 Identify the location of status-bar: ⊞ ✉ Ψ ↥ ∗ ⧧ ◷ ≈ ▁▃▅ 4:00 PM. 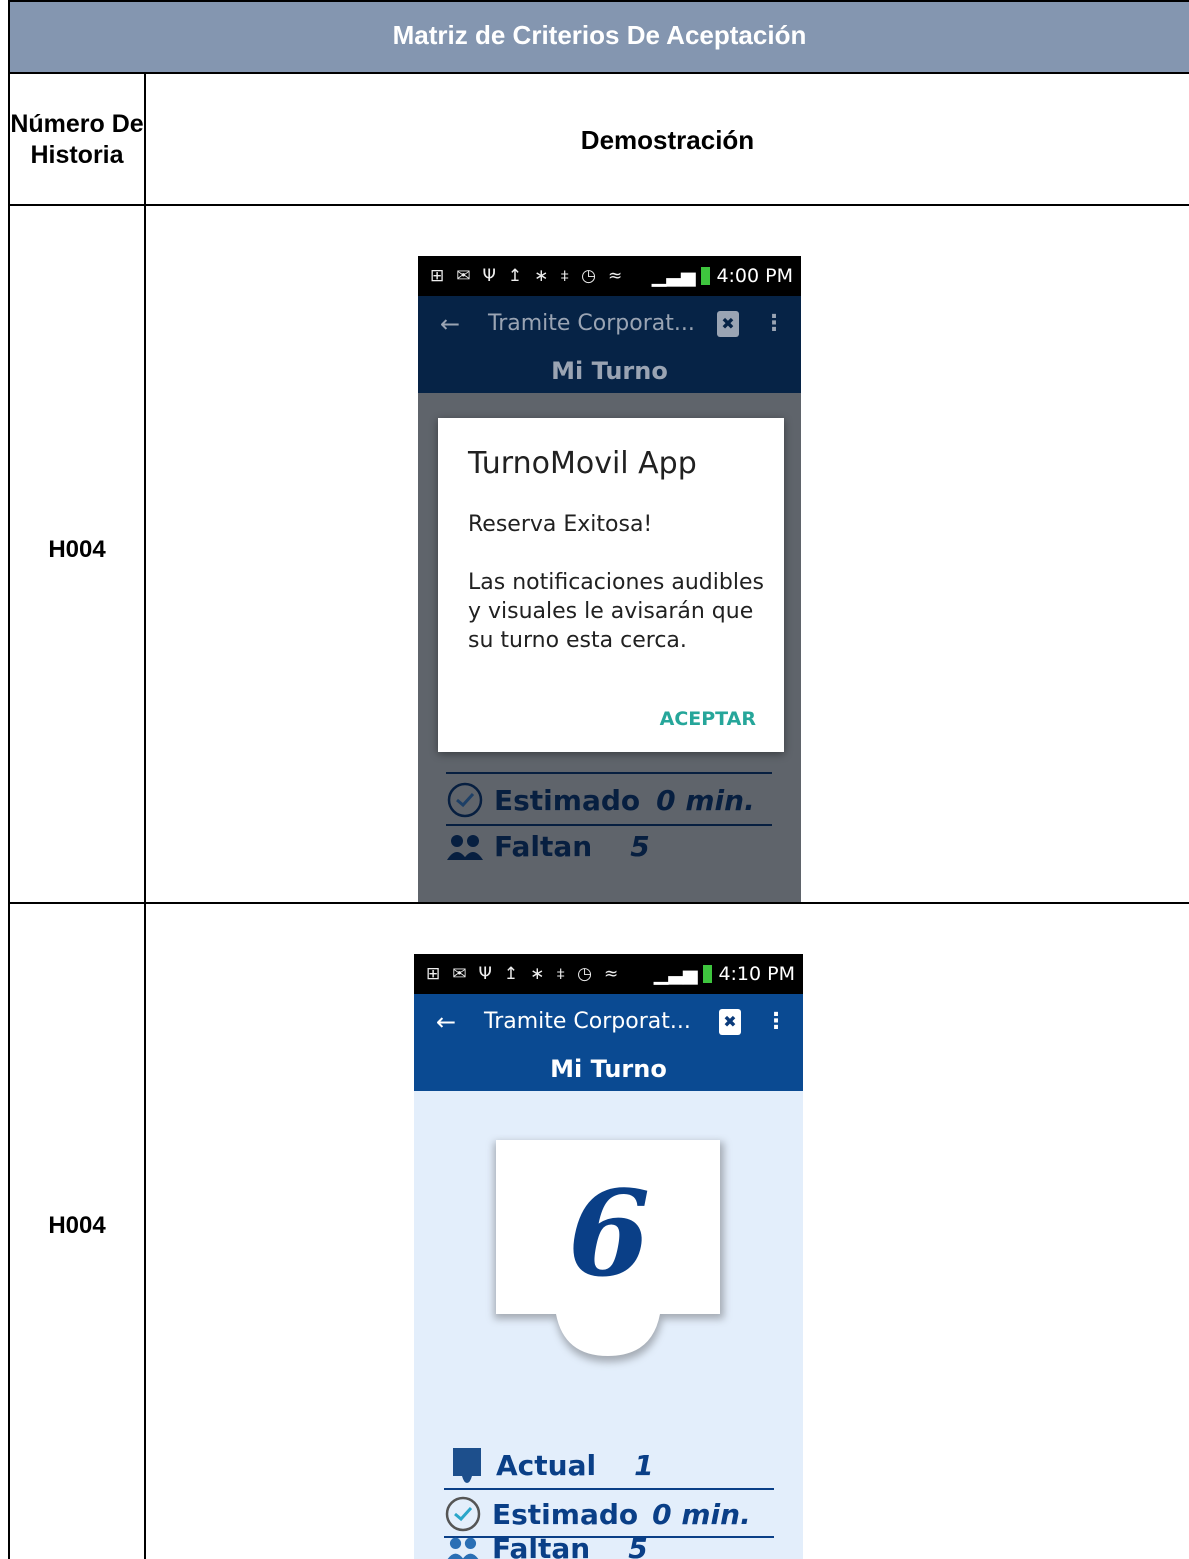
(609, 276).